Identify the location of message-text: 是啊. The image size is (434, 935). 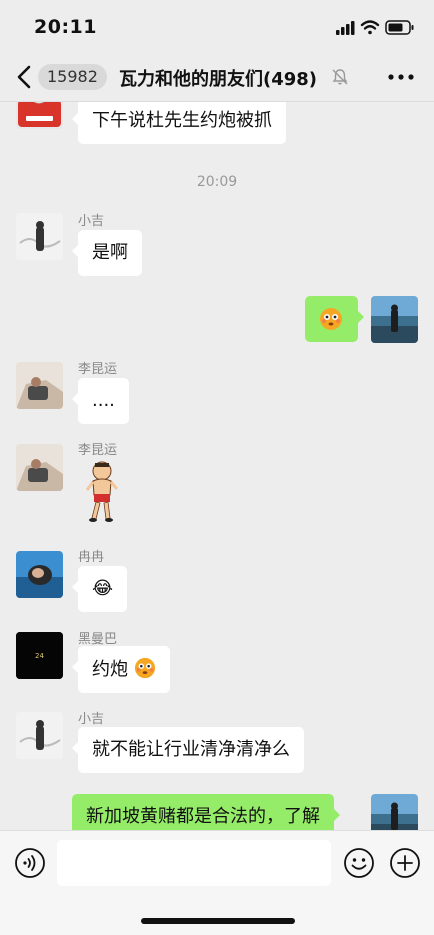
(110, 252).